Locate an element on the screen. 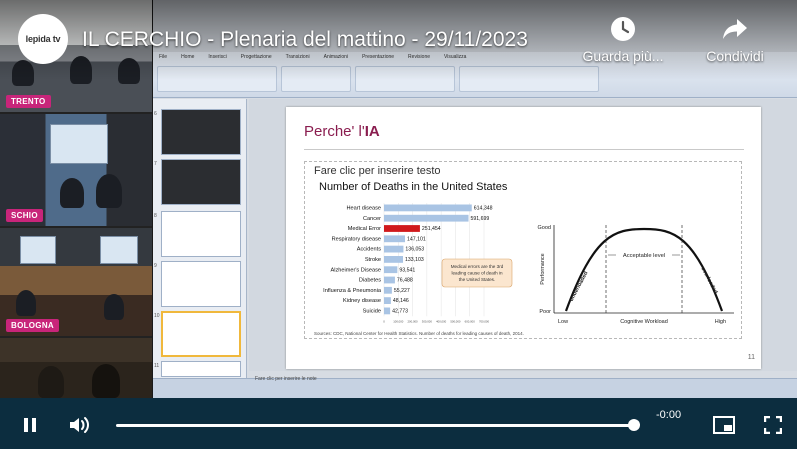 The image size is (797, 449). camera-label-bologna: BOLOGNA is located at coordinates (32, 325).